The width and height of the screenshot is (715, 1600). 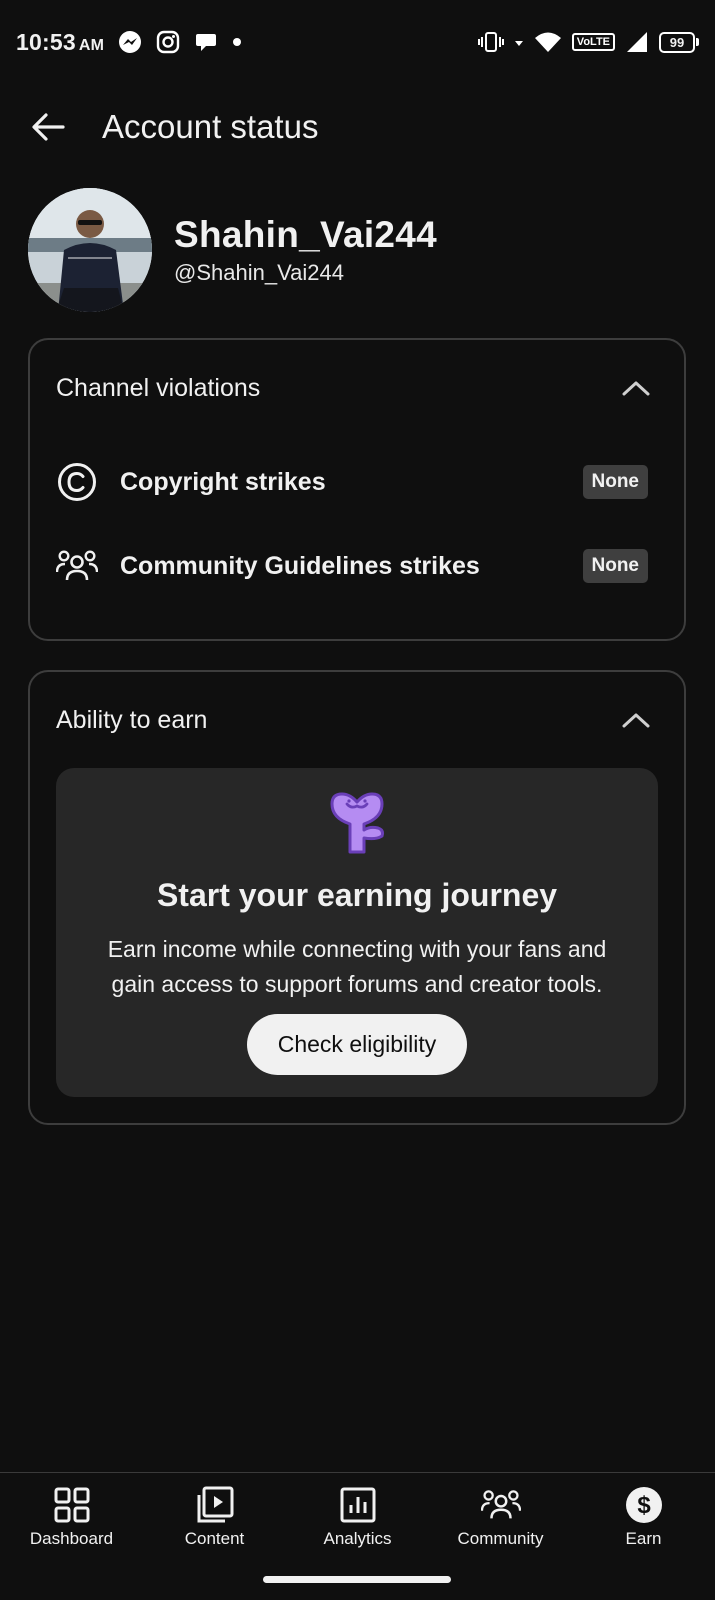 I want to click on avatar, so click(x=90, y=250).